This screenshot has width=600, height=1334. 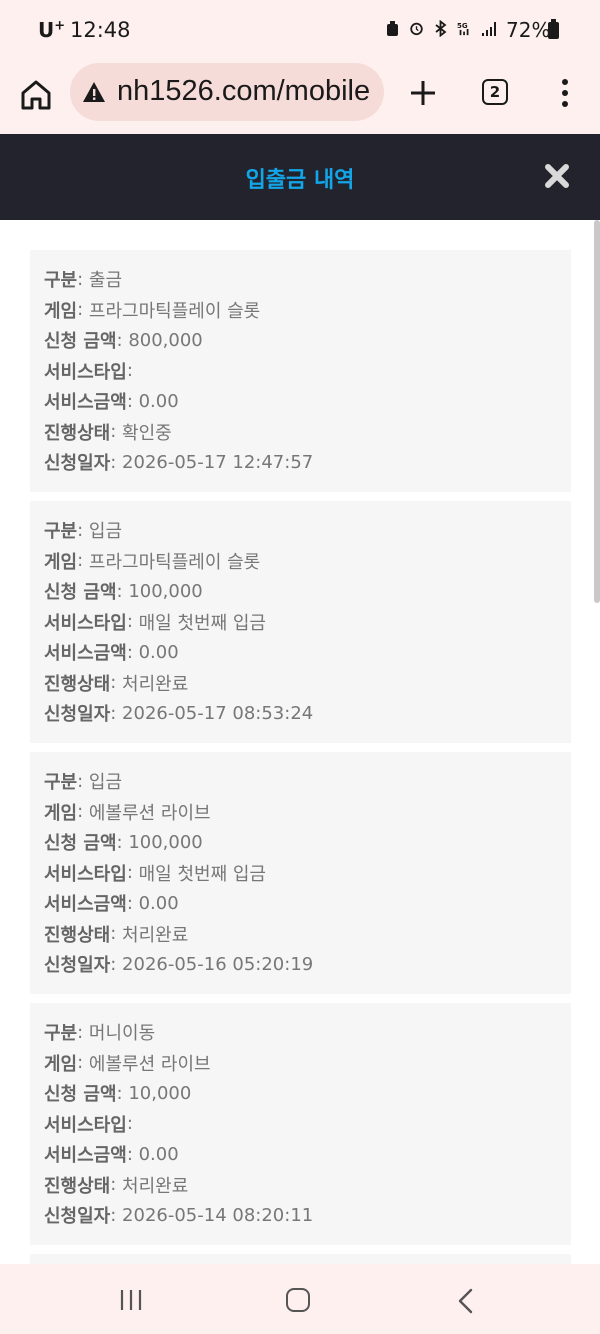 What do you see at coordinates (300, 1259) in the screenshot?
I see `transaction-card-partial` at bounding box center [300, 1259].